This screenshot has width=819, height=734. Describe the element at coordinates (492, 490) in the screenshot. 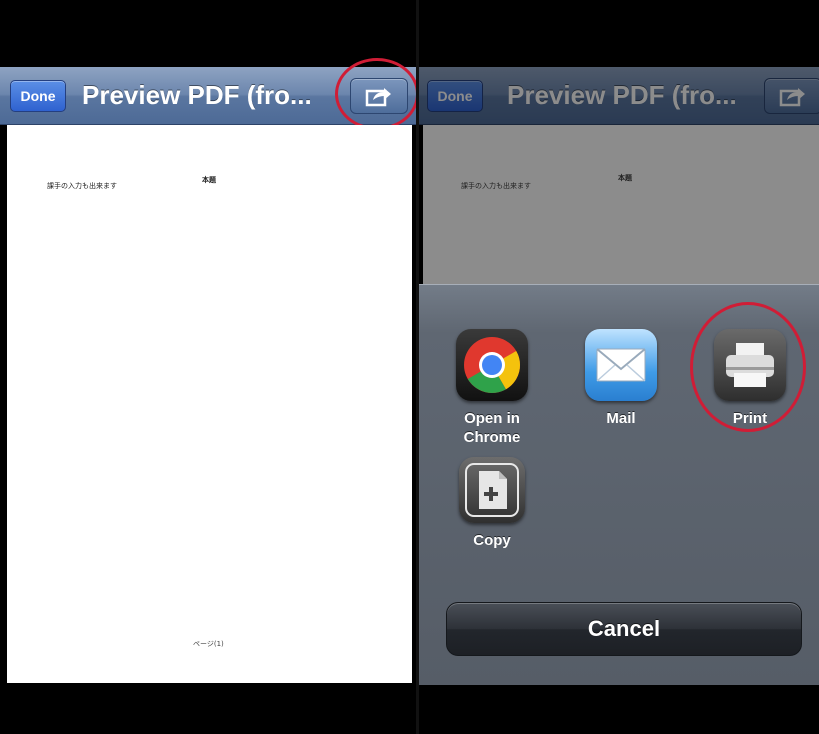

I see `copy-icon` at that location.